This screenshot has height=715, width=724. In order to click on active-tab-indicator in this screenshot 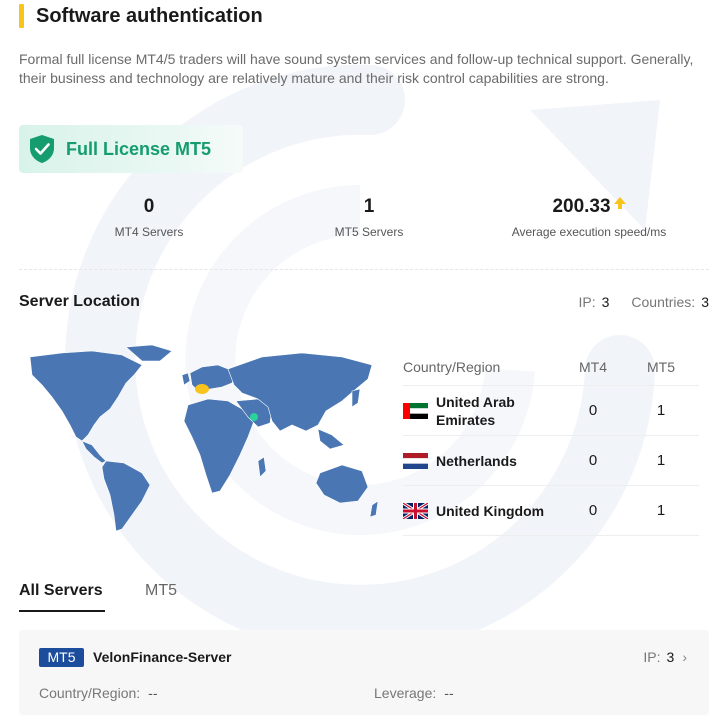, I will do `click(62, 611)`.